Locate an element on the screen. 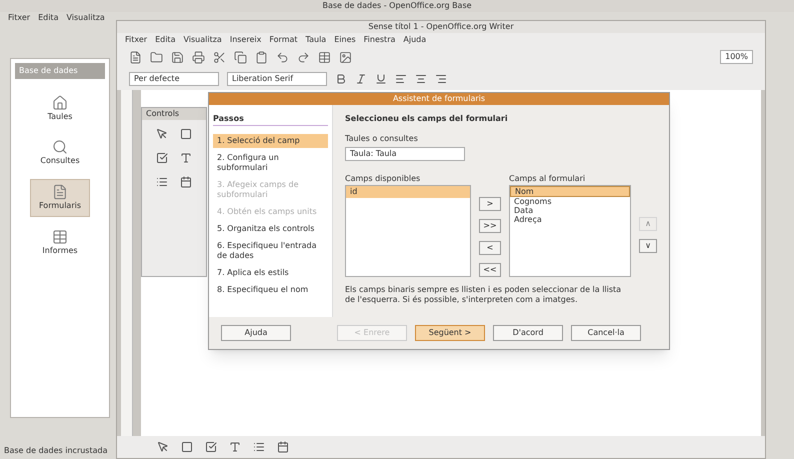  magnifier-icon is located at coordinates (60, 147).